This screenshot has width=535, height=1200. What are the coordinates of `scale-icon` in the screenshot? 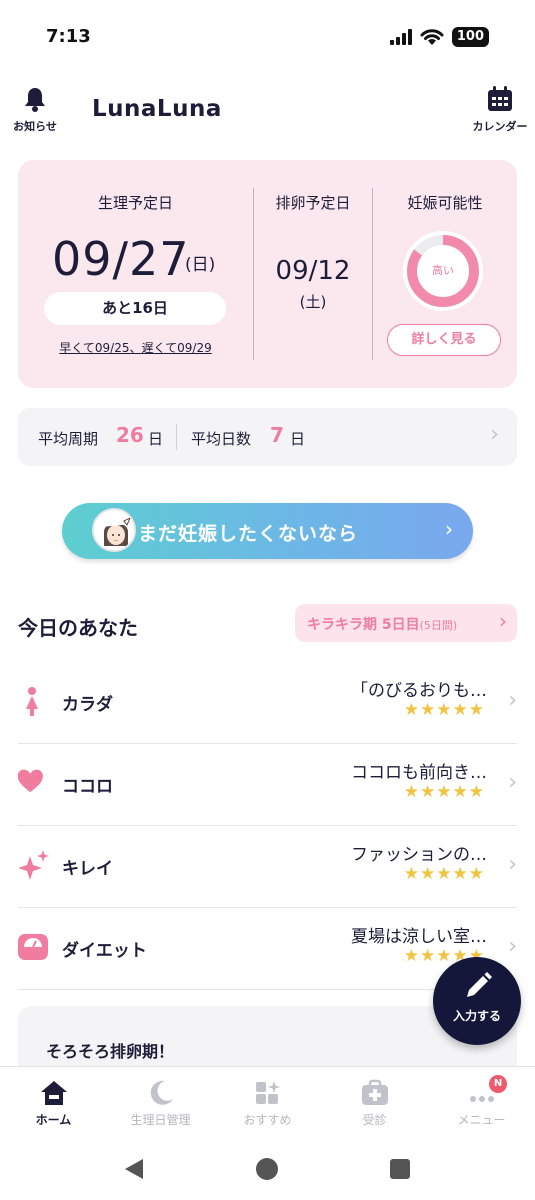 It's located at (33, 947).